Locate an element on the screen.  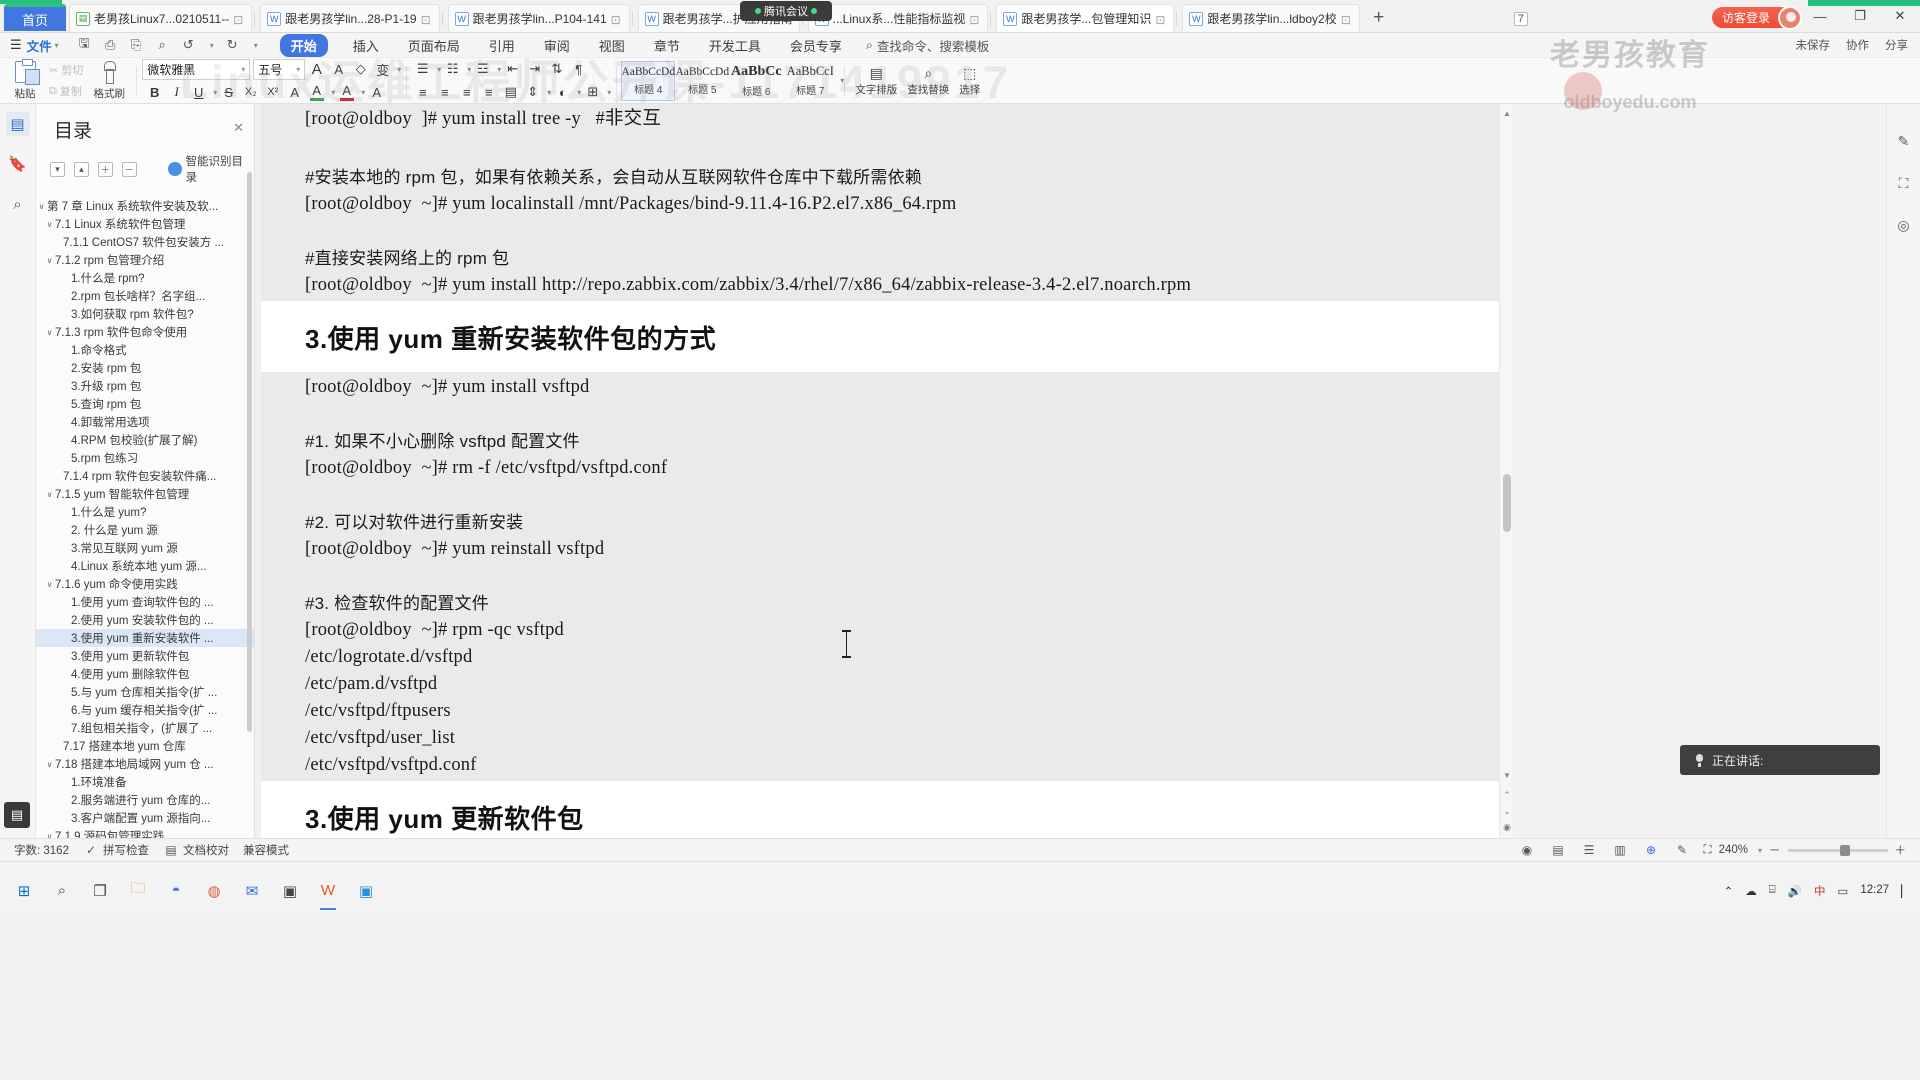
cloud-icon: ☁ is located at coordinates (1751, 891).